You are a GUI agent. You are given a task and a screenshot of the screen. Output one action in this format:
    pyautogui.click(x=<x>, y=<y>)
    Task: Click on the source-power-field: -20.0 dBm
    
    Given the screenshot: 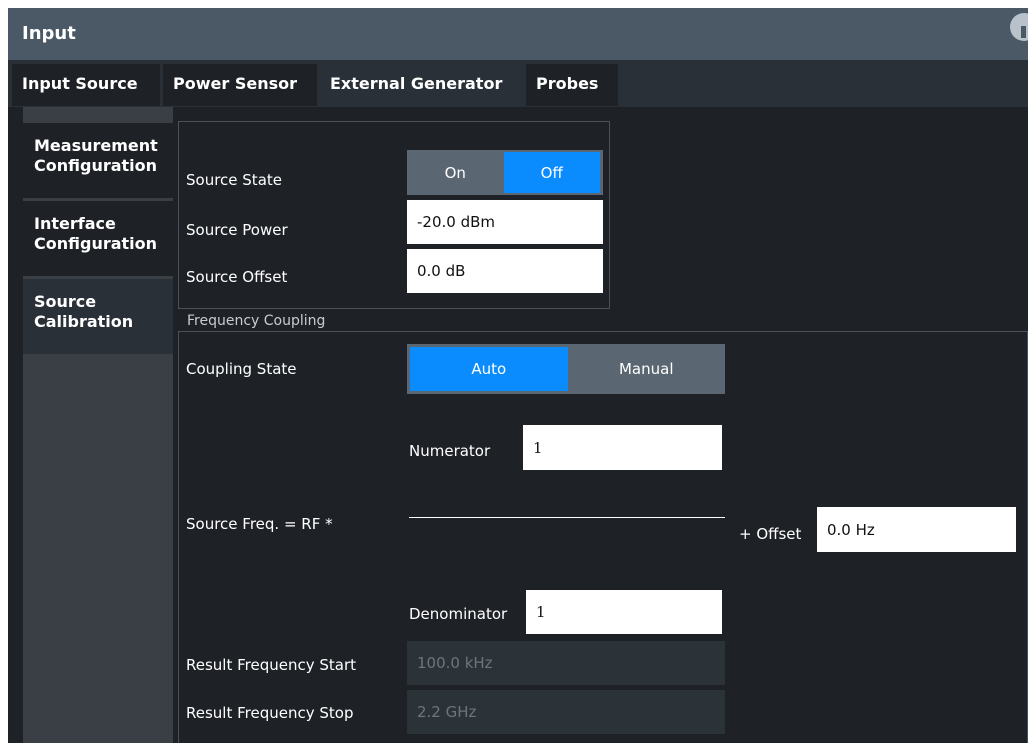 What is the action you would take?
    pyautogui.click(x=505, y=222)
    